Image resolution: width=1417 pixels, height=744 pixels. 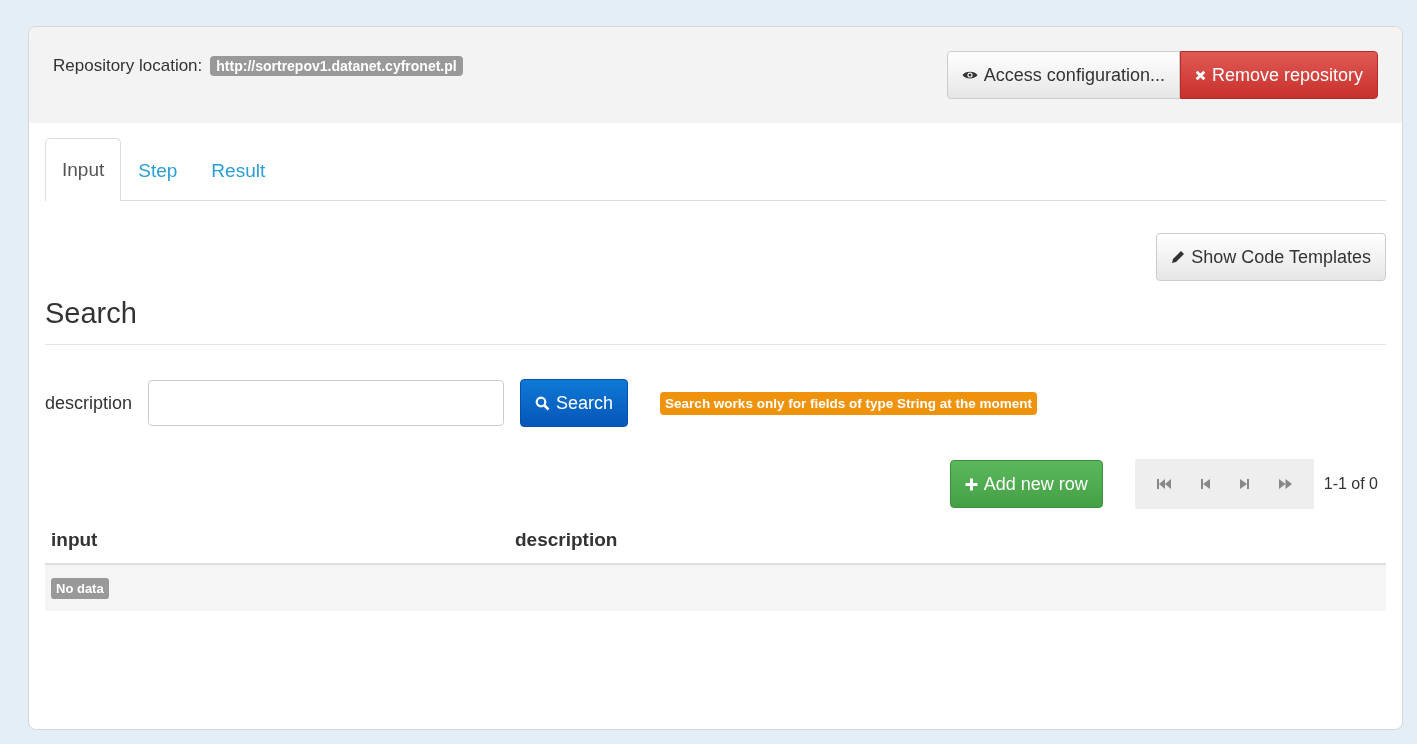 I want to click on previous-page-icon, so click(x=1205, y=484).